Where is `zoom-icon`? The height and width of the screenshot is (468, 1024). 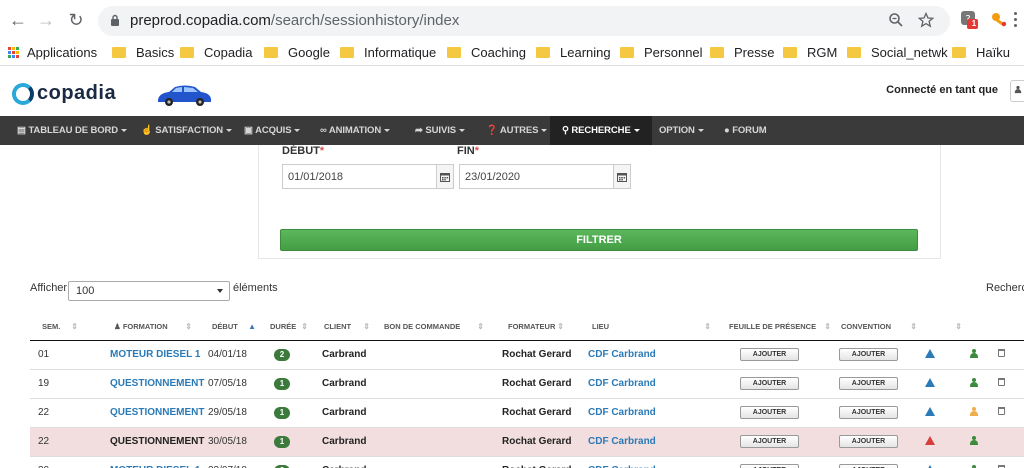 zoom-icon is located at coordinates (896, 20).